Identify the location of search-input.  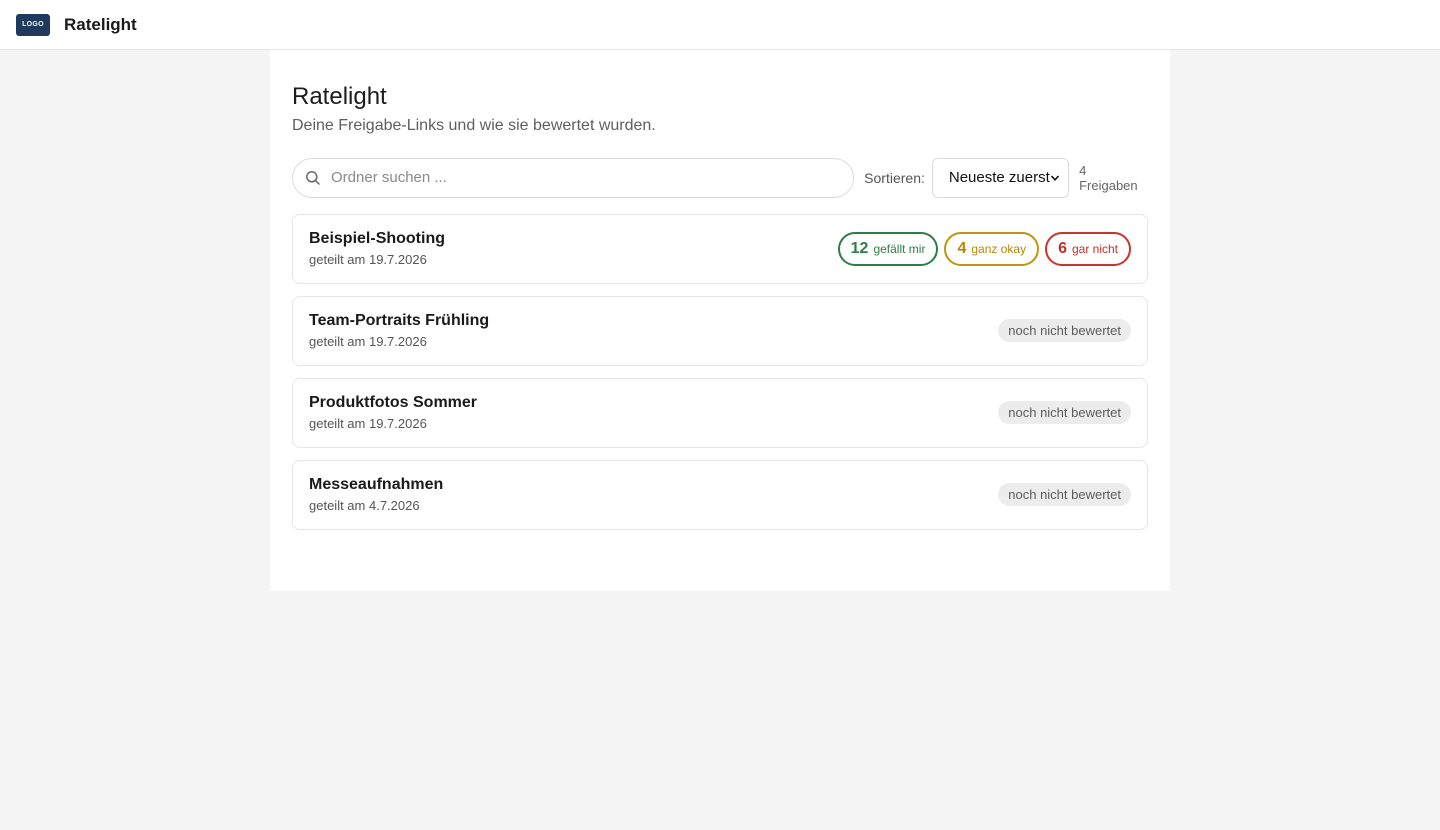
(581, 178).